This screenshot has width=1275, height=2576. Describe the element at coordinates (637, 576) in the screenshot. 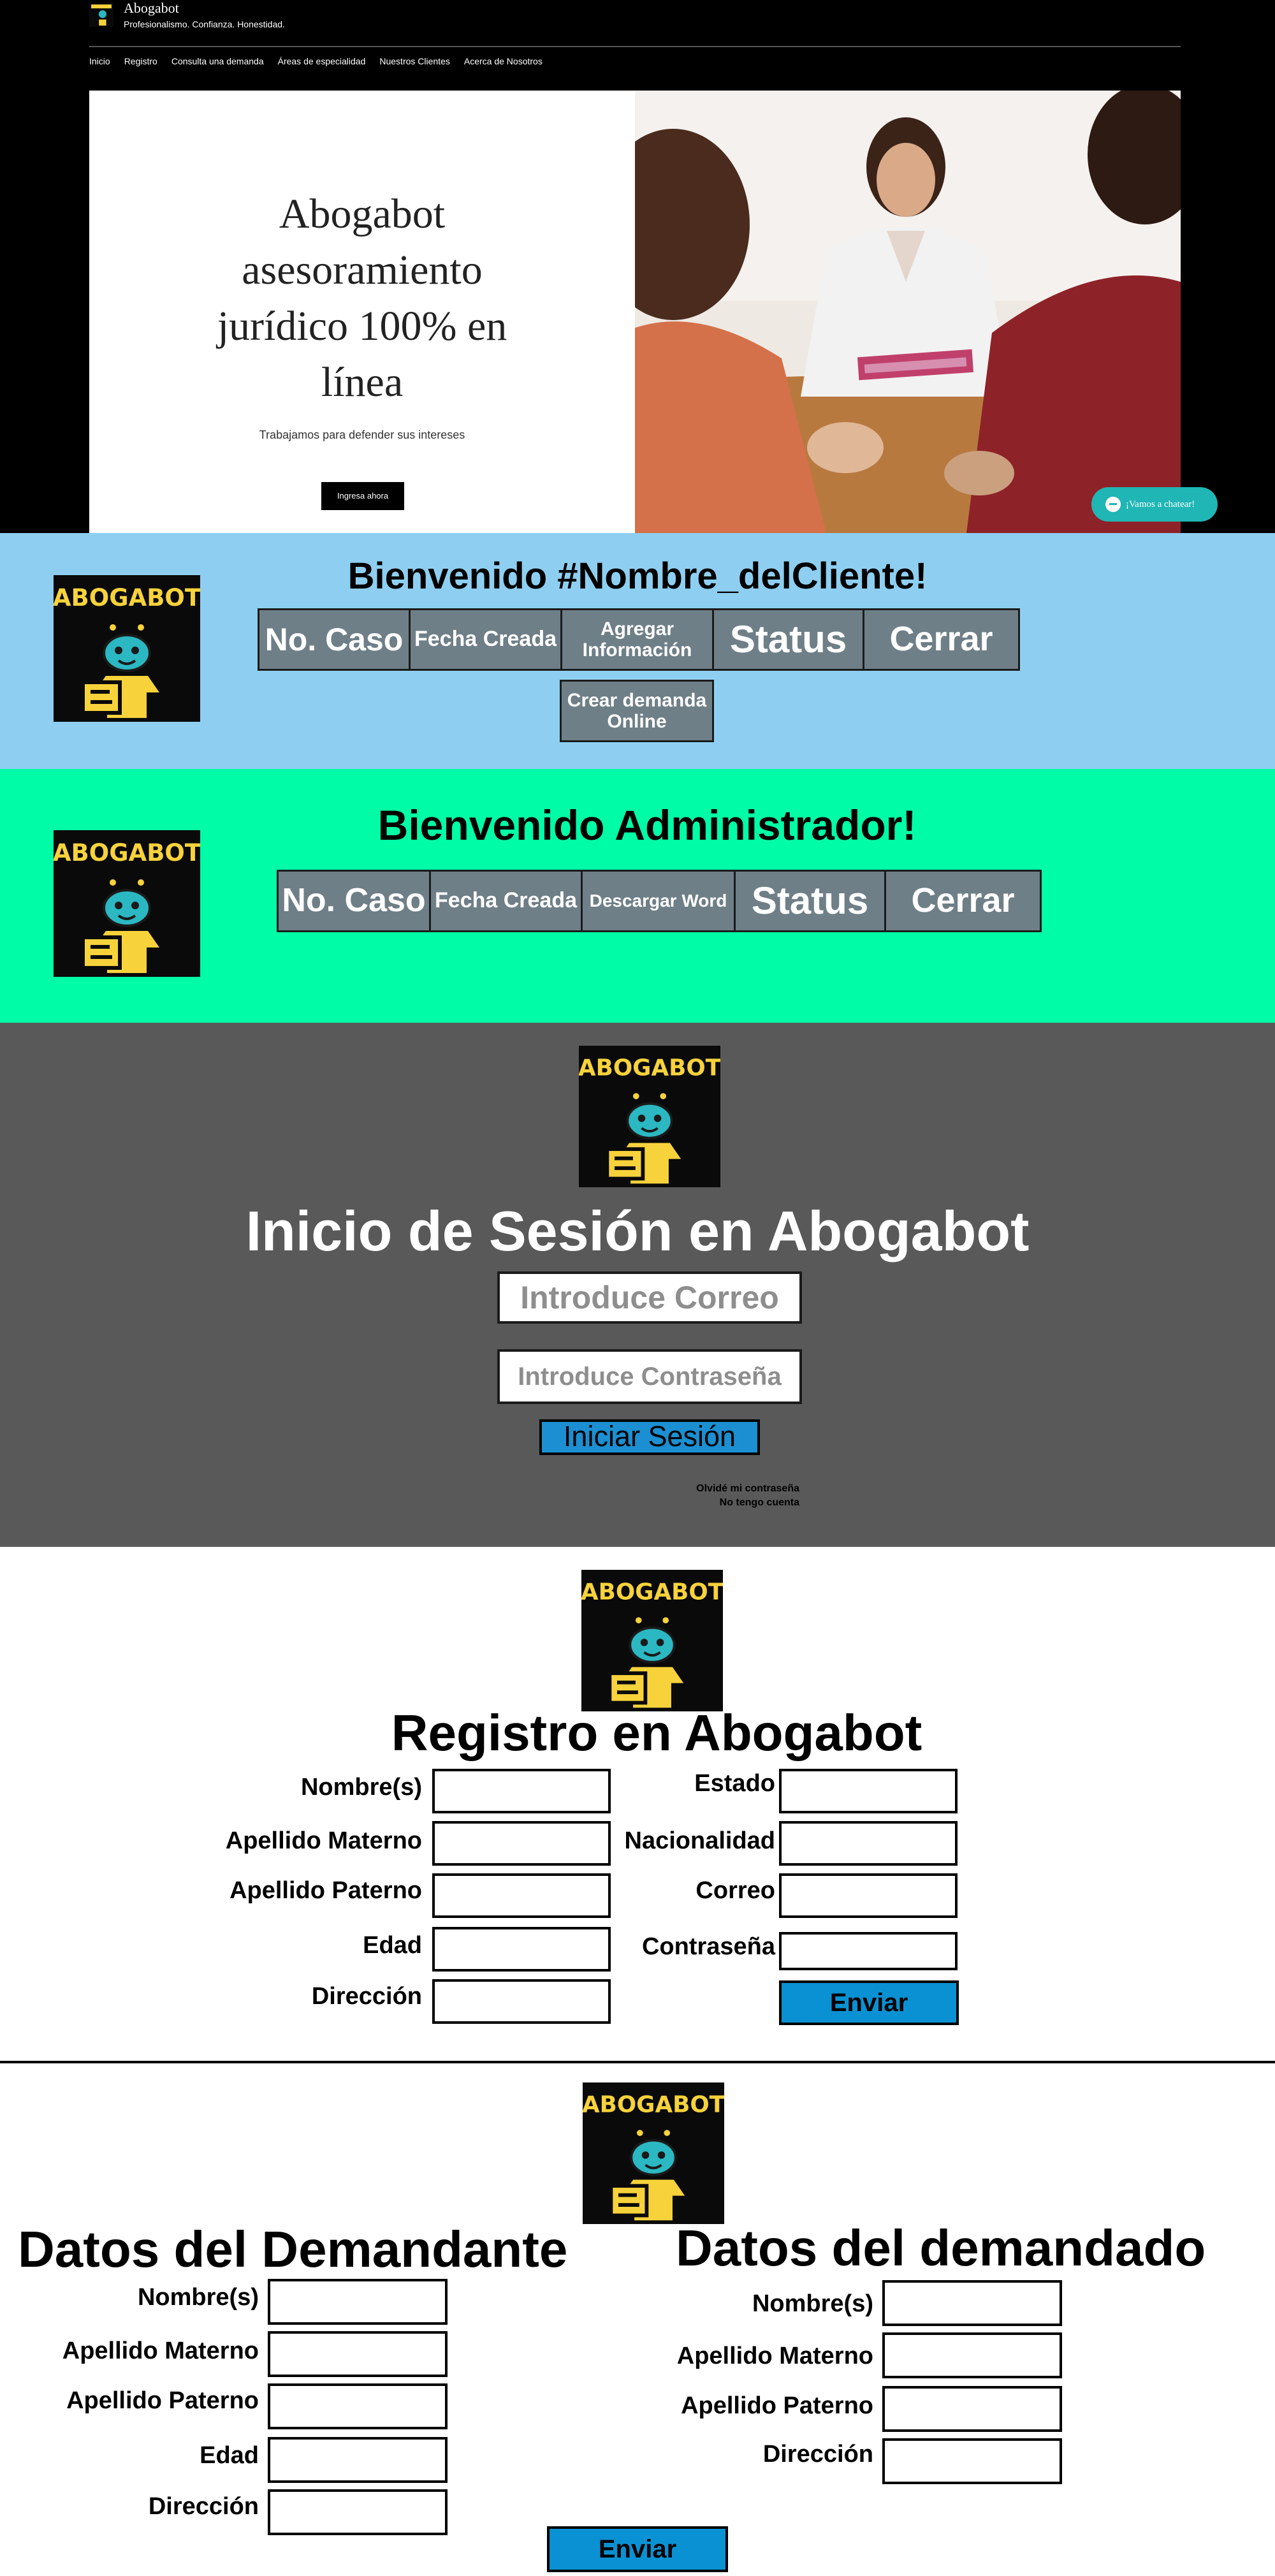

I see `client-welcome-title: Bienvenido #Nombre_delCliente!` at that location.